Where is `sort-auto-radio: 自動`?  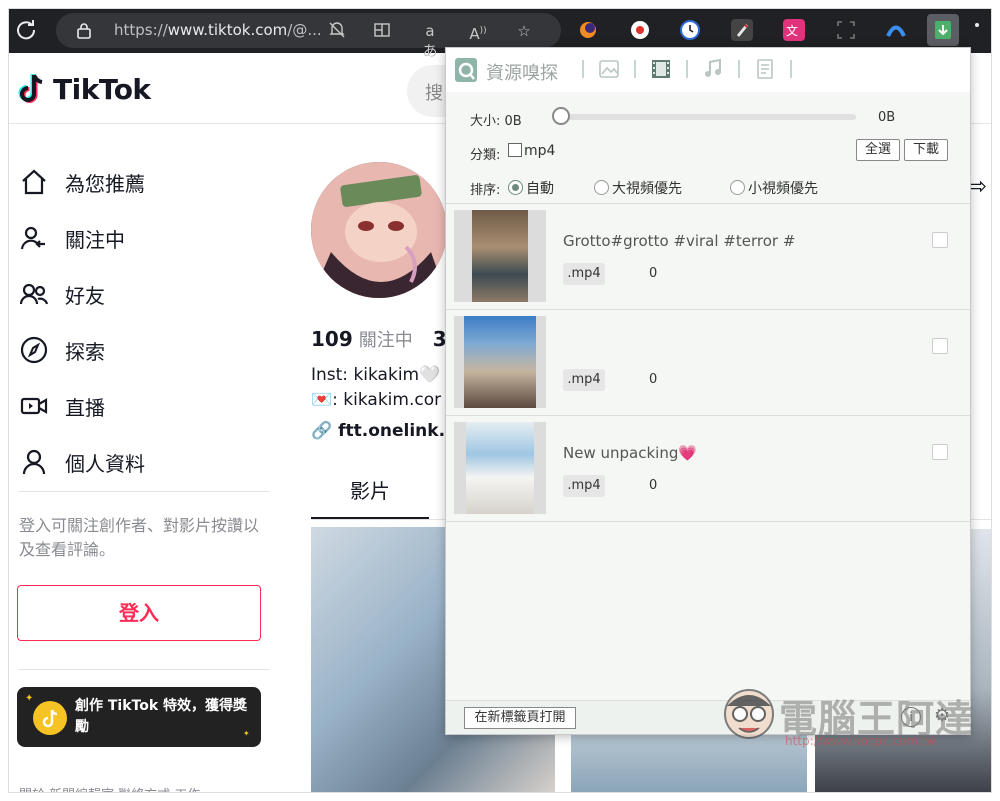
sort-auto-radio: 自動 is located at coordinates (531, 188).